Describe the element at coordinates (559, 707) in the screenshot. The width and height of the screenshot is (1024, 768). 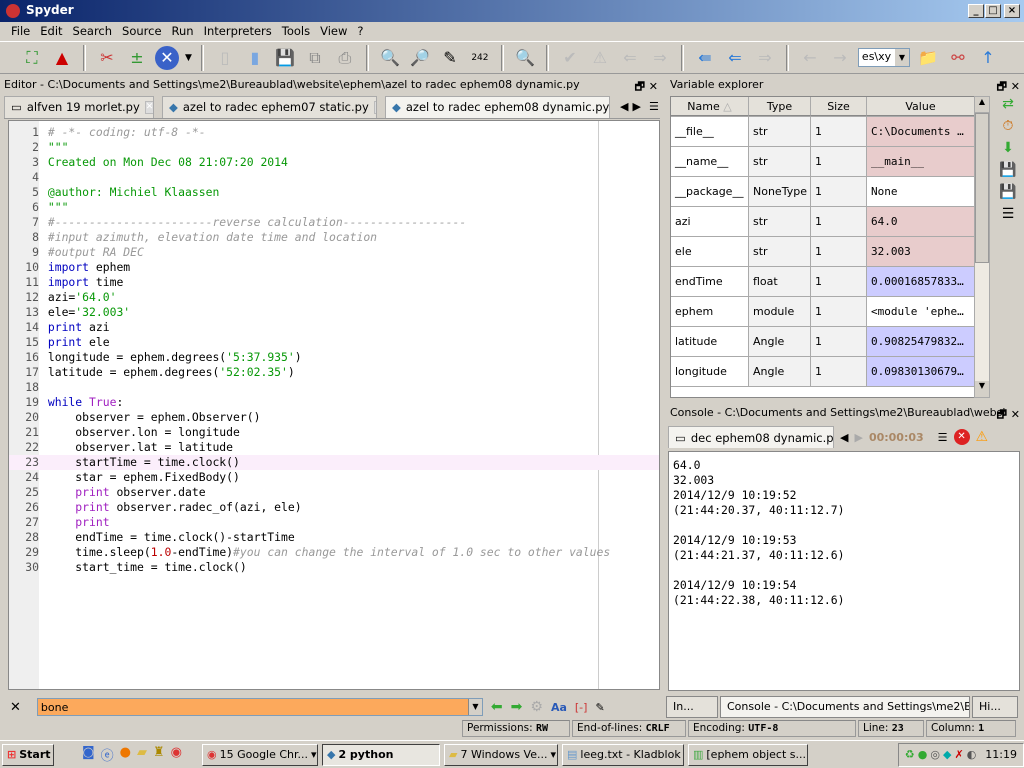
I see `case-sensitive-icon: Aa` at that location.